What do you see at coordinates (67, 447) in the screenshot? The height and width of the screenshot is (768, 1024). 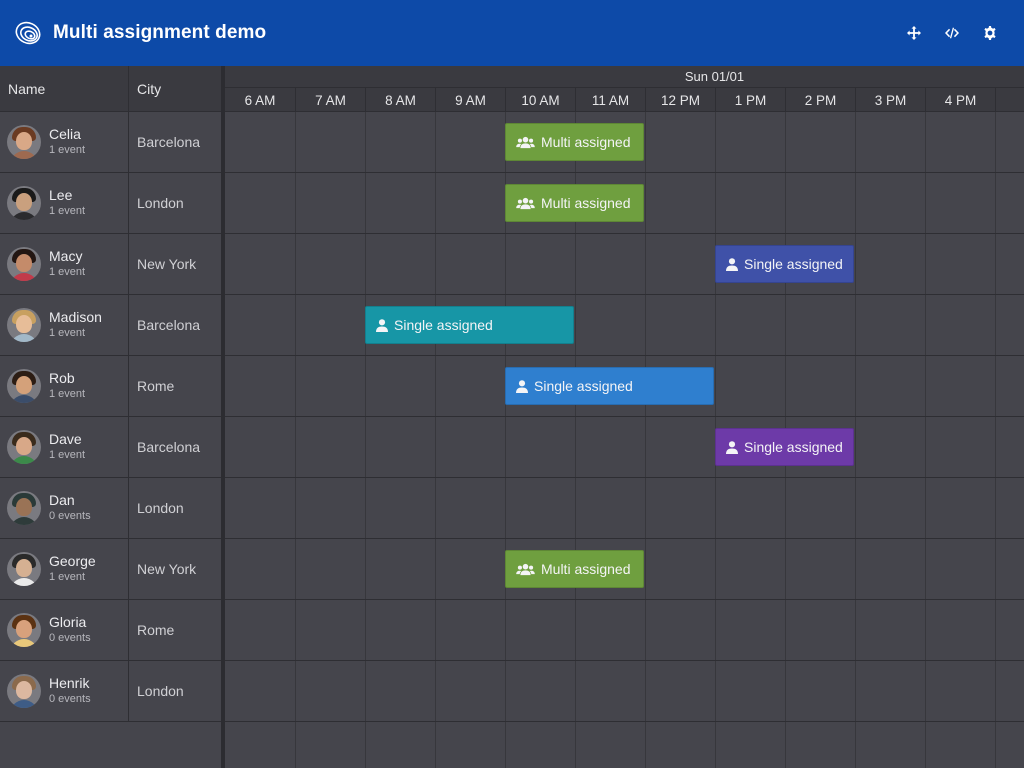 I see `person-text: Dave 1 event` at bounding box center [67, 447].